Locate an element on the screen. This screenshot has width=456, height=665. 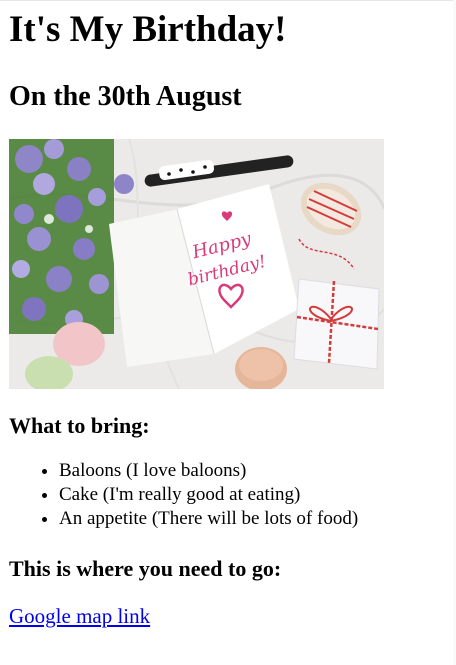
list-item: Cake (I'm really good at eating) is located at coordinates (208, 495).